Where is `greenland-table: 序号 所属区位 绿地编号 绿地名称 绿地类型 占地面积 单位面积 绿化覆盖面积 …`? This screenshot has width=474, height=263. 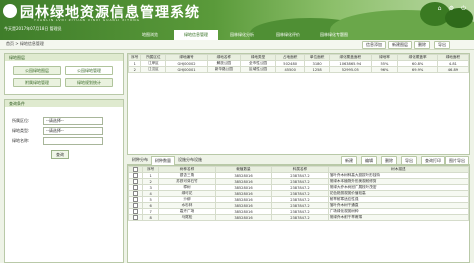 greenland-table: 序号 所属区位 绿地编号 绿地名称 绿地类型 占地面积 单位面积 绿化覆盖面积 … is located at coordinates (298, 63).